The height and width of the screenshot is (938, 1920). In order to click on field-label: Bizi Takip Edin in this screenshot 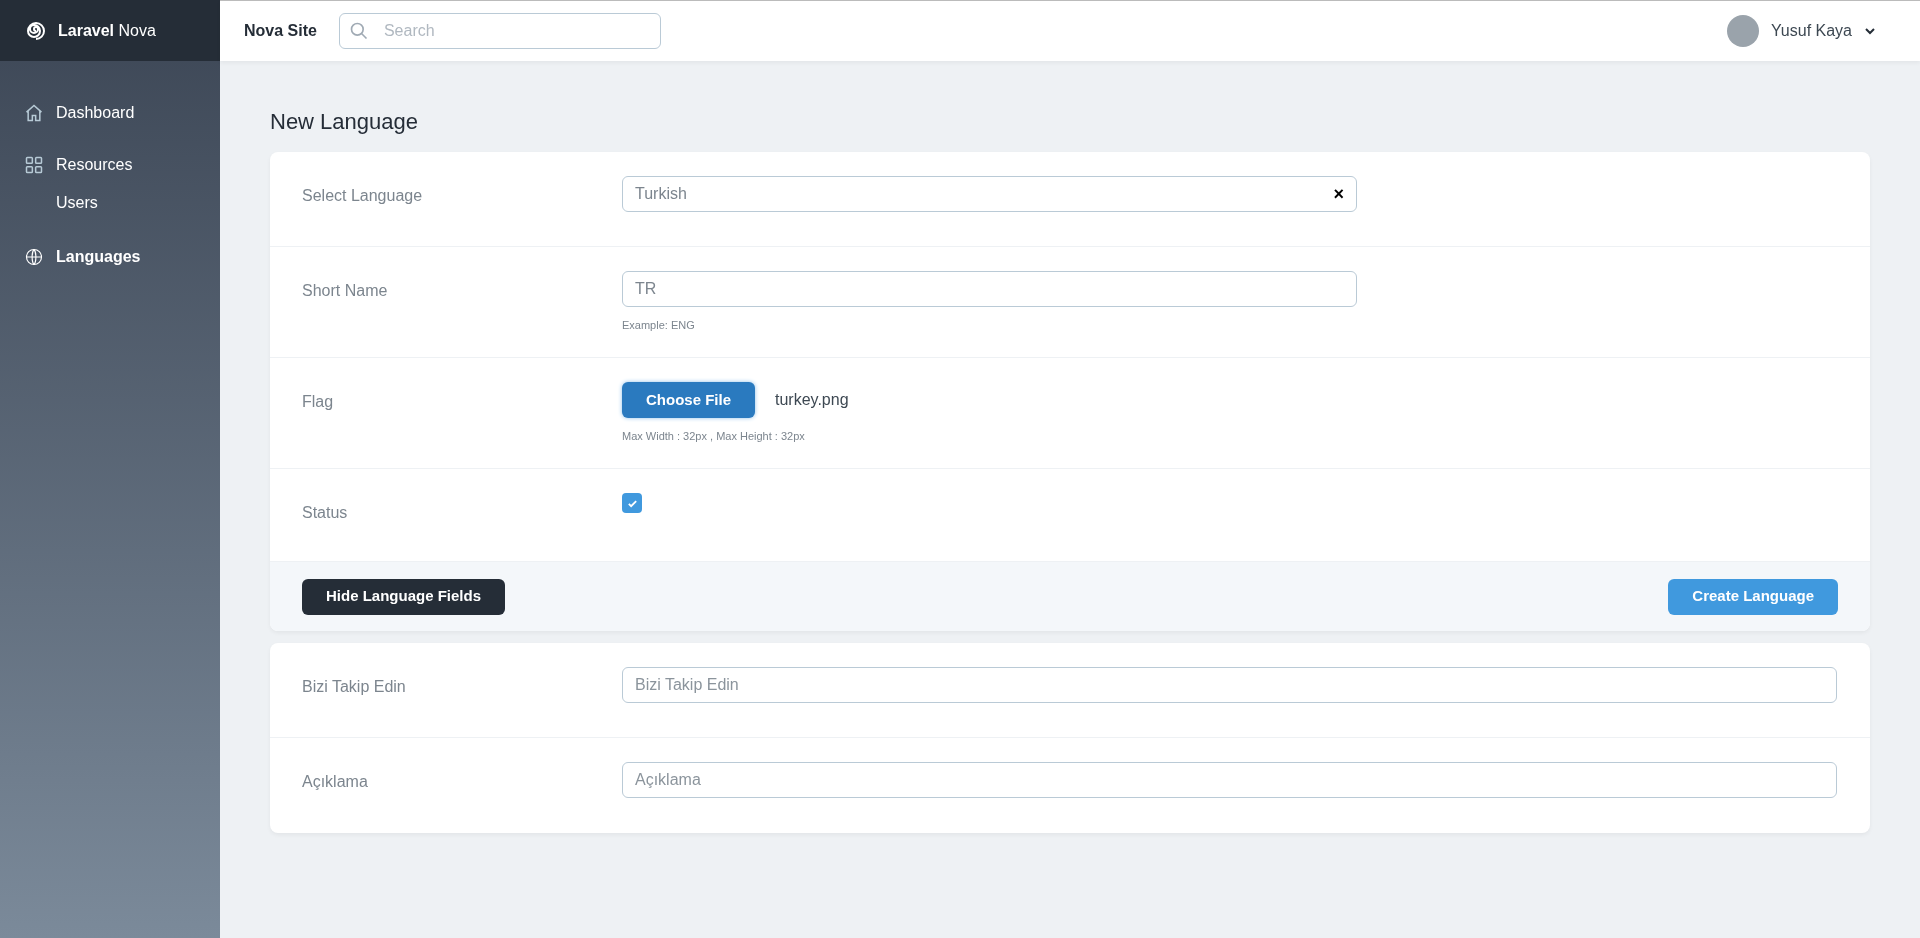, I will do `click(354, 687)`.